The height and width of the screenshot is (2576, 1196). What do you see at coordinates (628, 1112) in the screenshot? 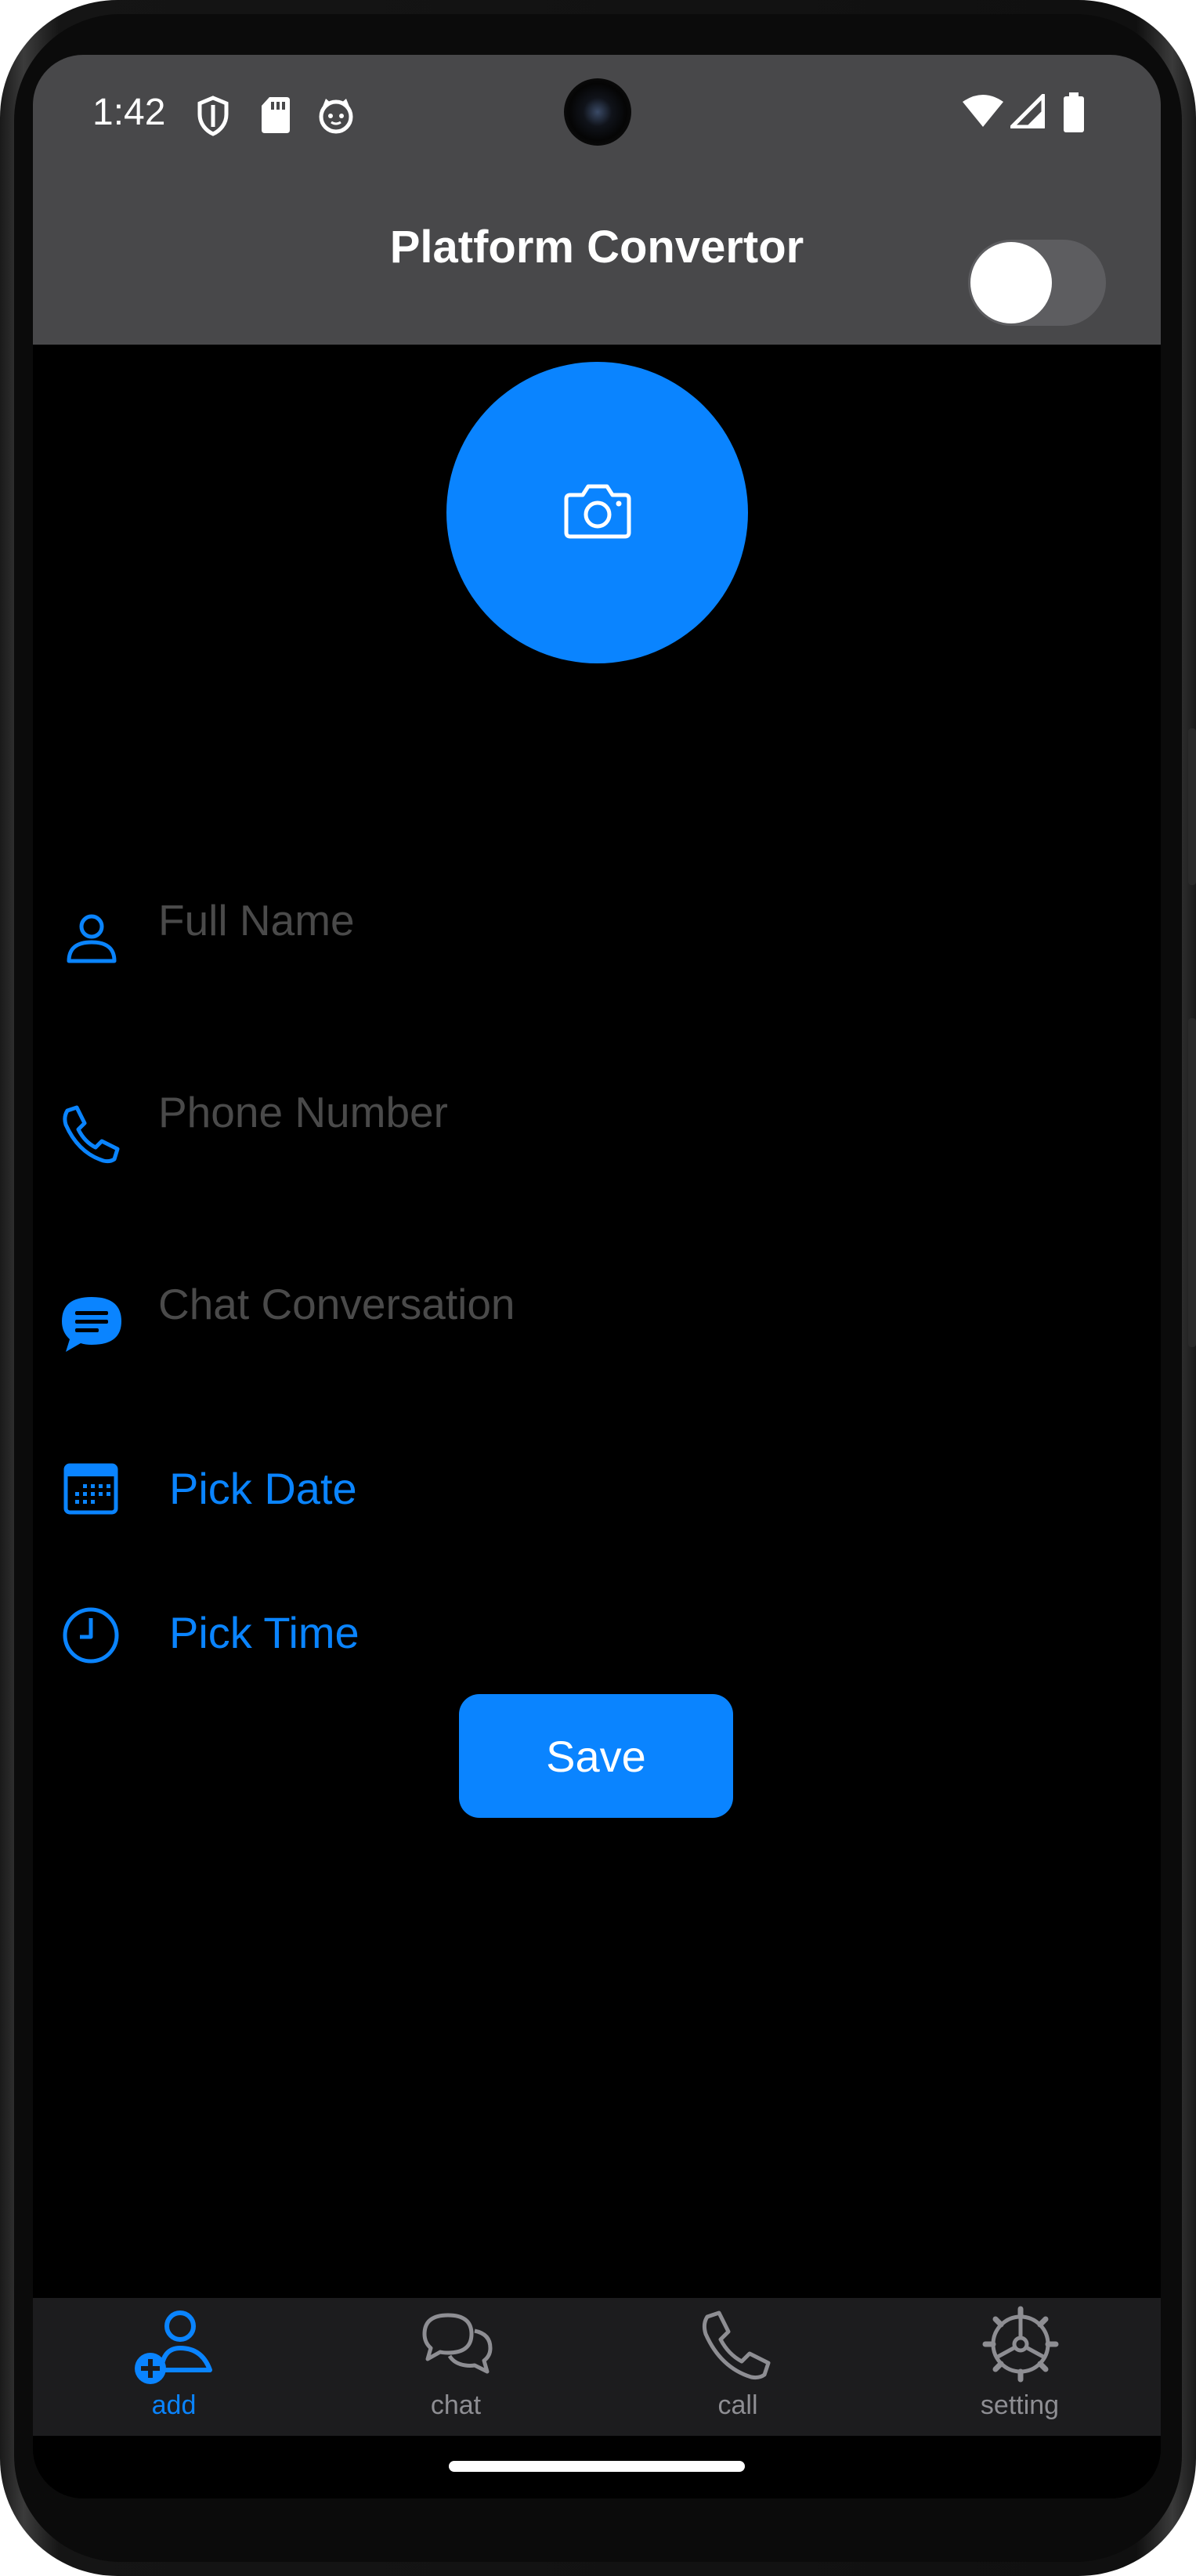
I see `phone-number-input` at bounding box center [628, 1112].